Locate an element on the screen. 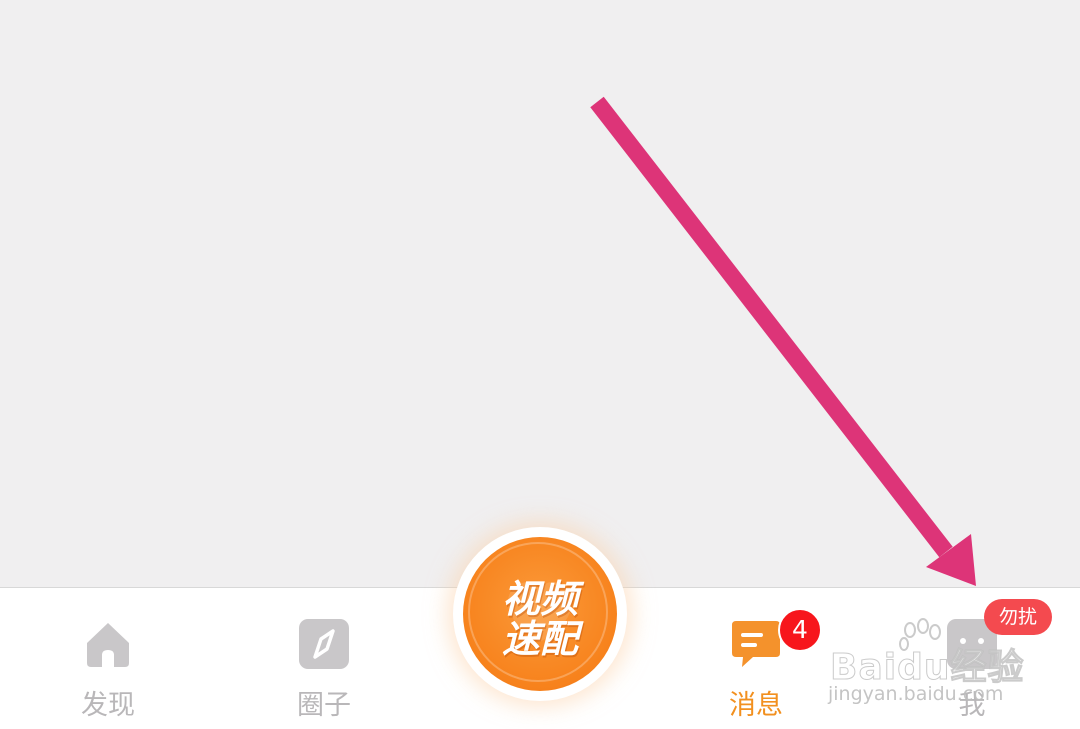 This screenshot has height=729, width=1080. video-match-circle: 视频 速配 is located at coordinates (540, 614).